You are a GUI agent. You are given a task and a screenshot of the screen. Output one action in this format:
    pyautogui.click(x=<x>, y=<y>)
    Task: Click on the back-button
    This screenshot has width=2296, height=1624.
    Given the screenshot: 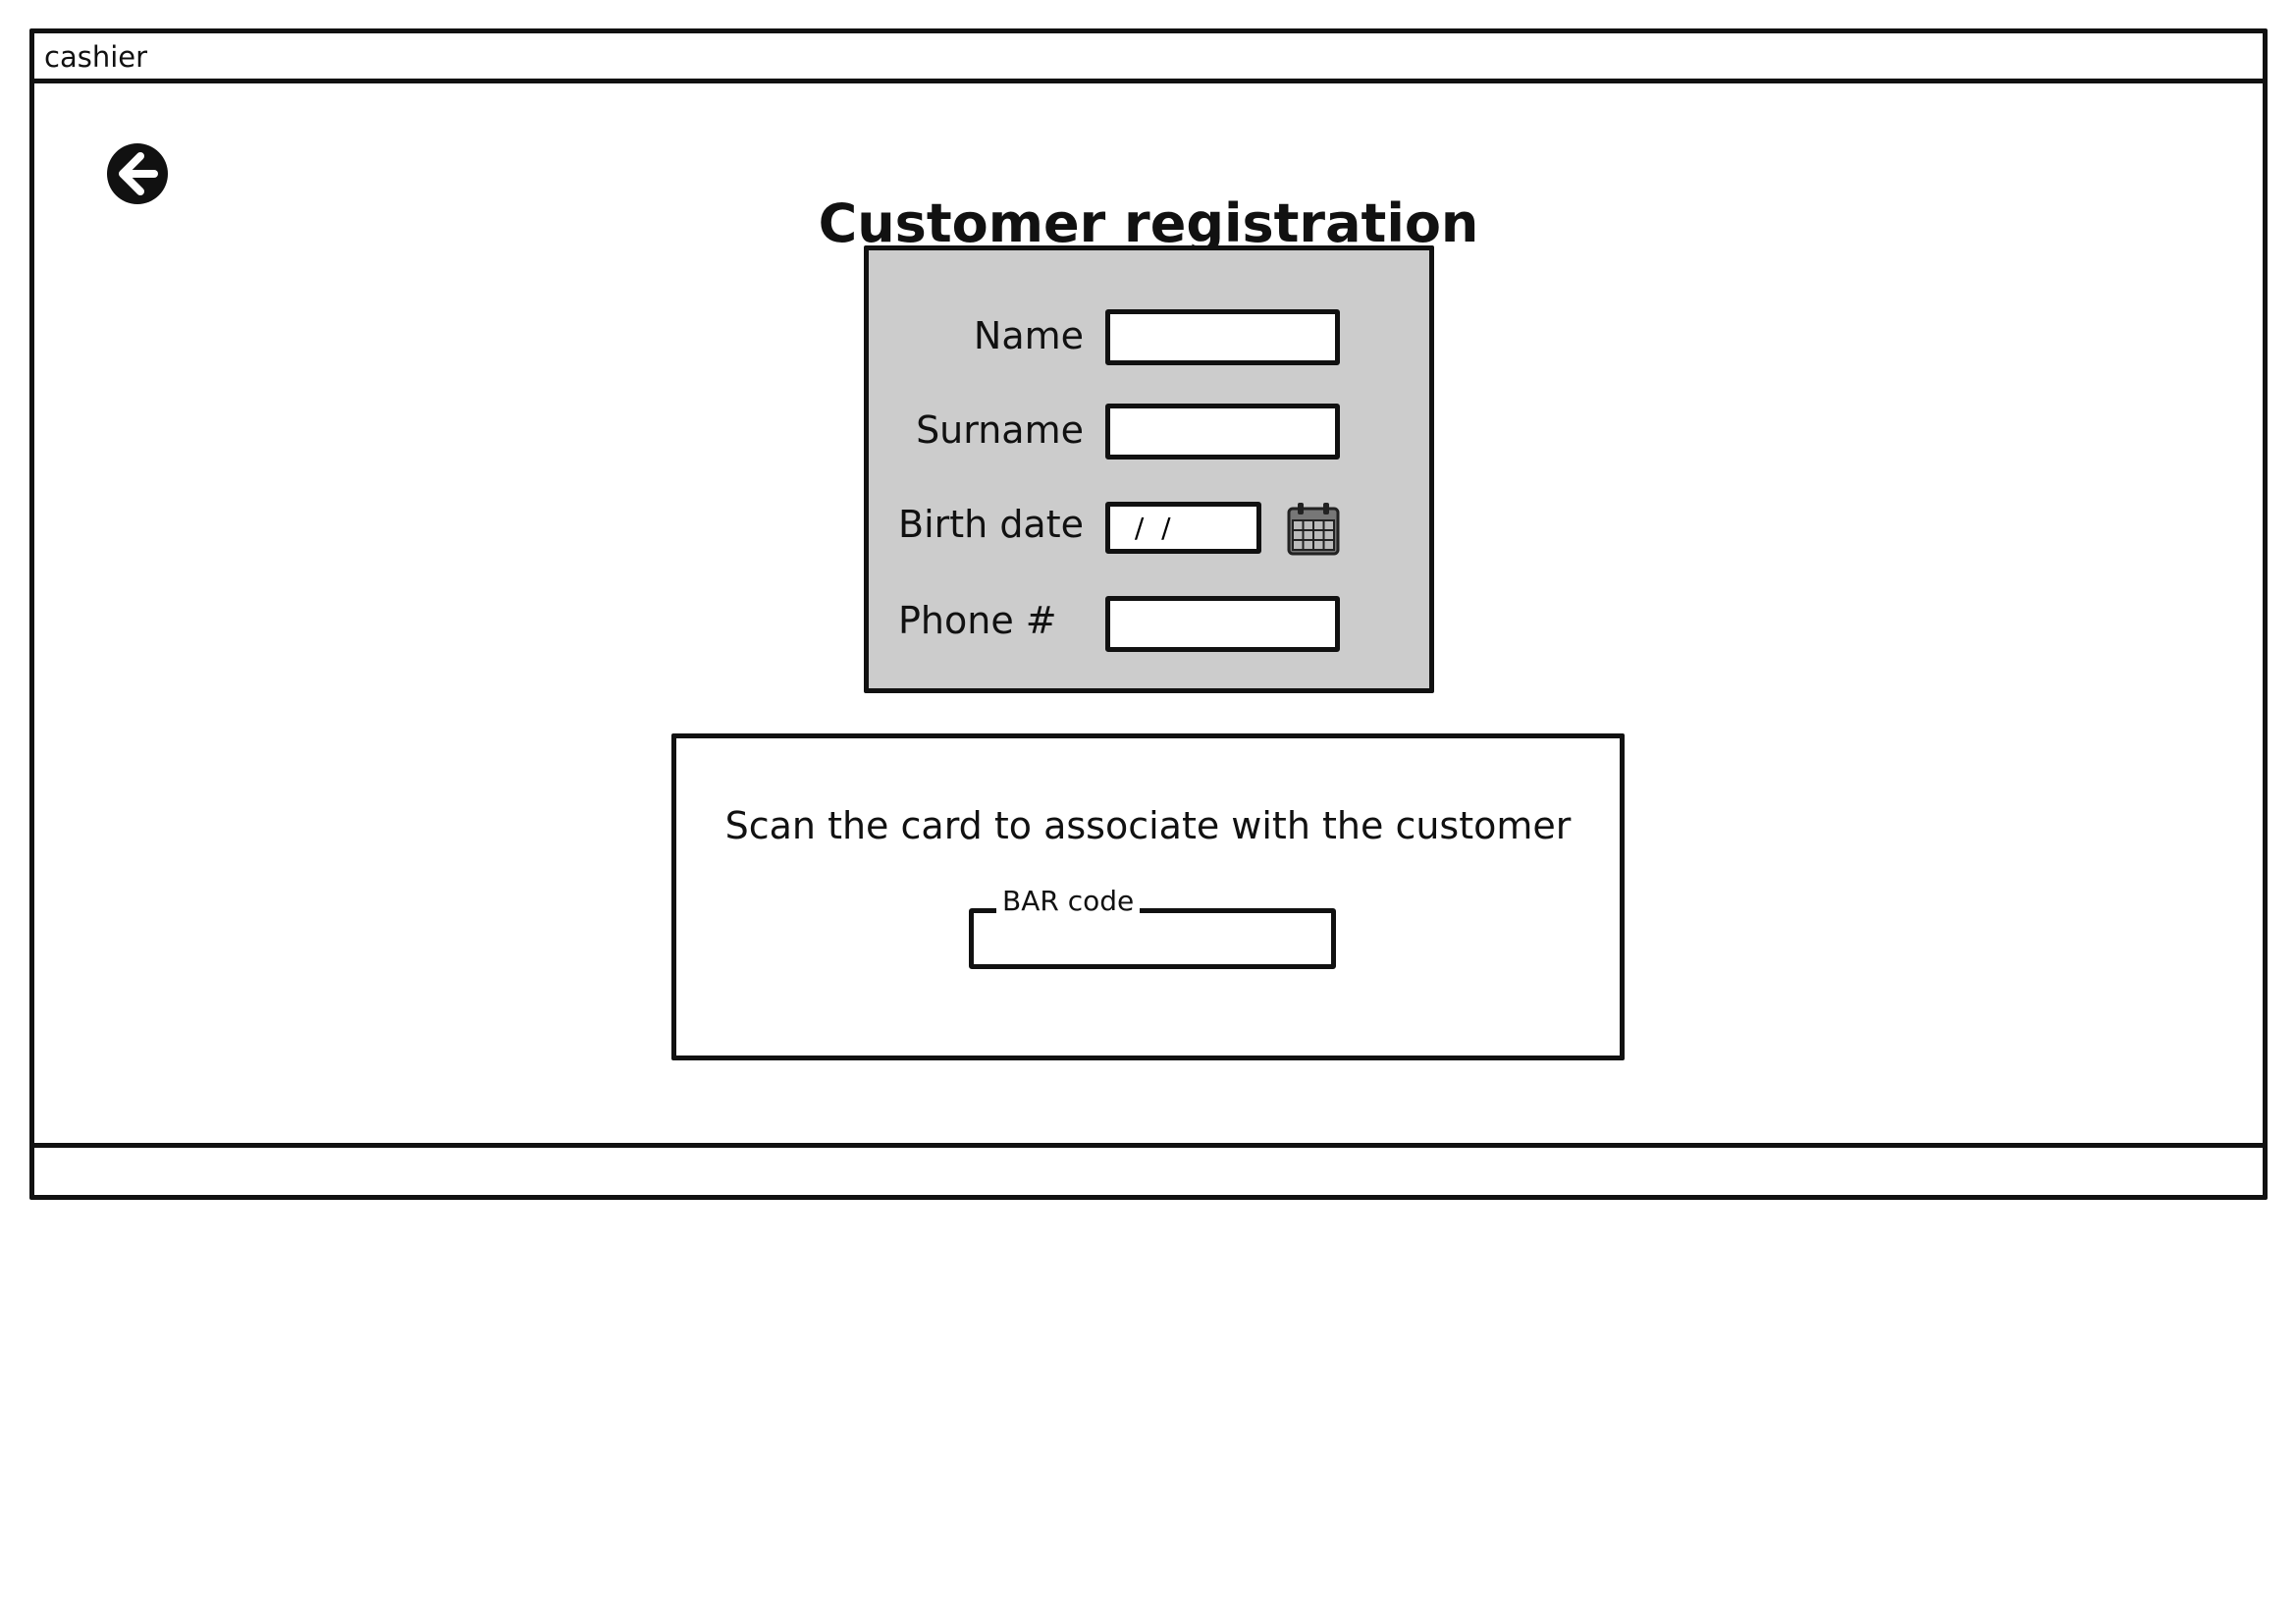 What is the action you would take?
    pyautogui.click(x=137, y=173)
    